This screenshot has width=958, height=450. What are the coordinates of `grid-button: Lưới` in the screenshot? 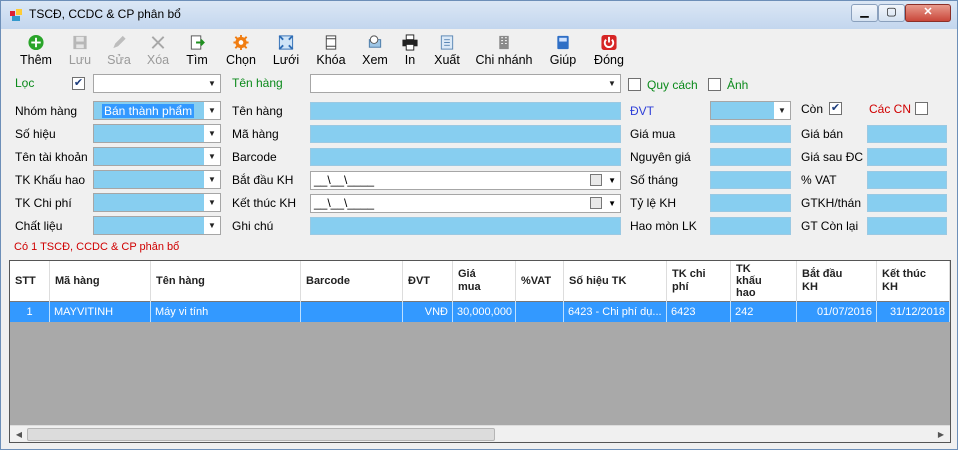 It's located at (286, 50).